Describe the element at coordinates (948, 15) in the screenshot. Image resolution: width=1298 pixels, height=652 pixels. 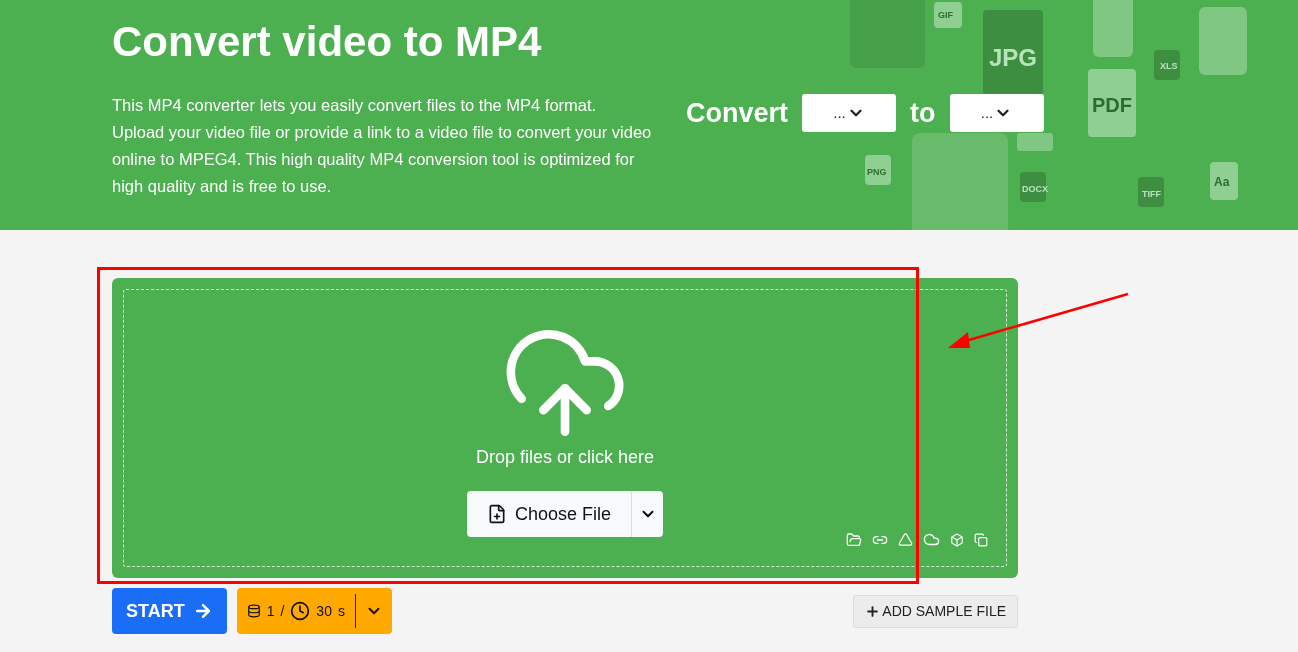
I see `file-type-icon: GIF` at that location.